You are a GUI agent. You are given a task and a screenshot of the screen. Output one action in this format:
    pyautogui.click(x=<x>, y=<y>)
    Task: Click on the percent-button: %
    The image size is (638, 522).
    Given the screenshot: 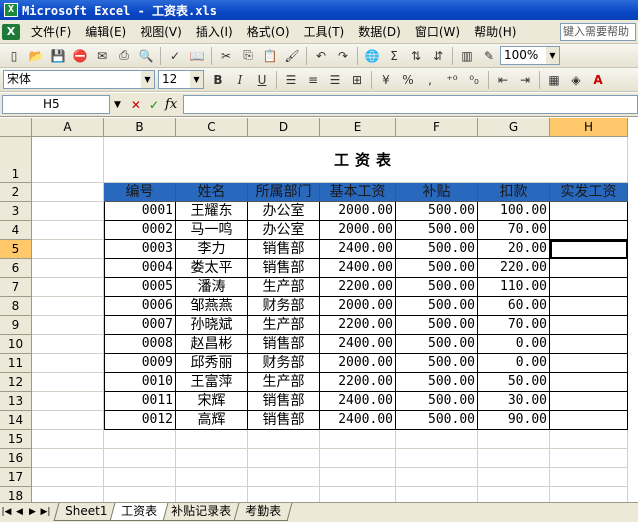 What is the action you would take?
    pyautogui.click(x=408, y=80)
    